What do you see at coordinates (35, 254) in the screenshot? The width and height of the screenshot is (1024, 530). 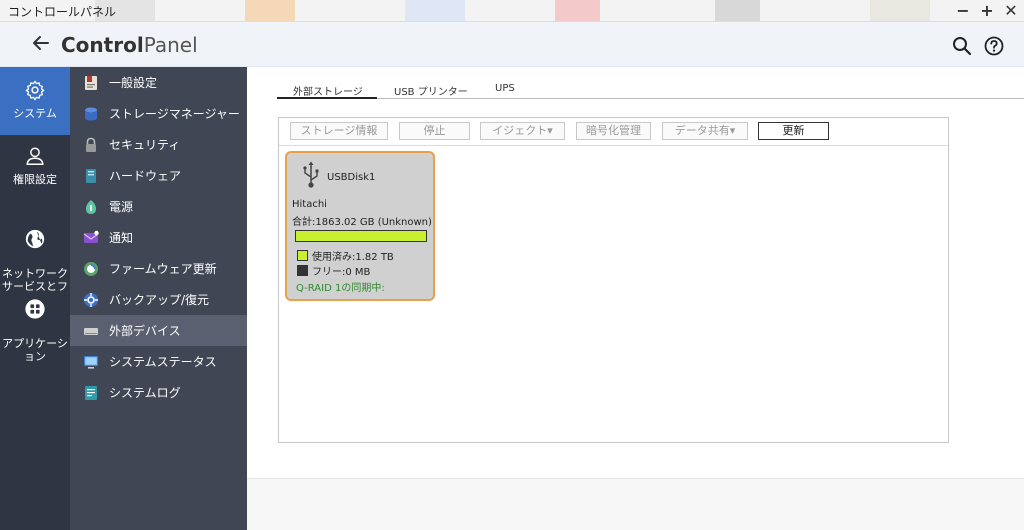 I see `nav-network-services: ネットワーク サービスとフ` at bounding box center [35, 254].